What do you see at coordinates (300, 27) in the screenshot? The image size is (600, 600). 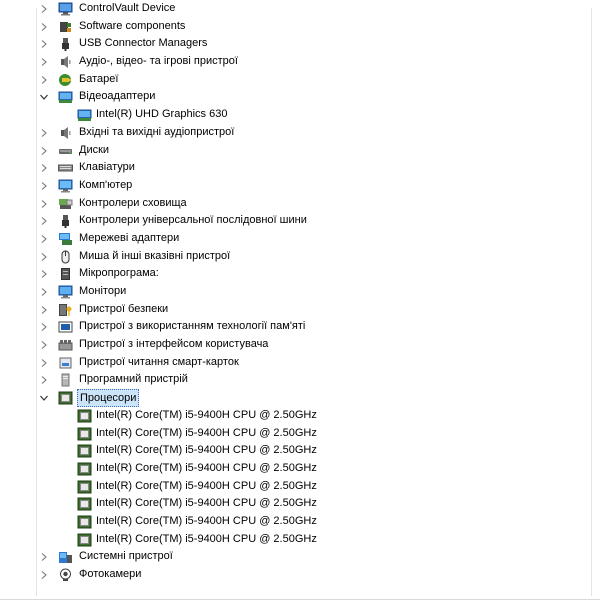 I see `device-category-row: Software components` at bounding box center [300, 27].